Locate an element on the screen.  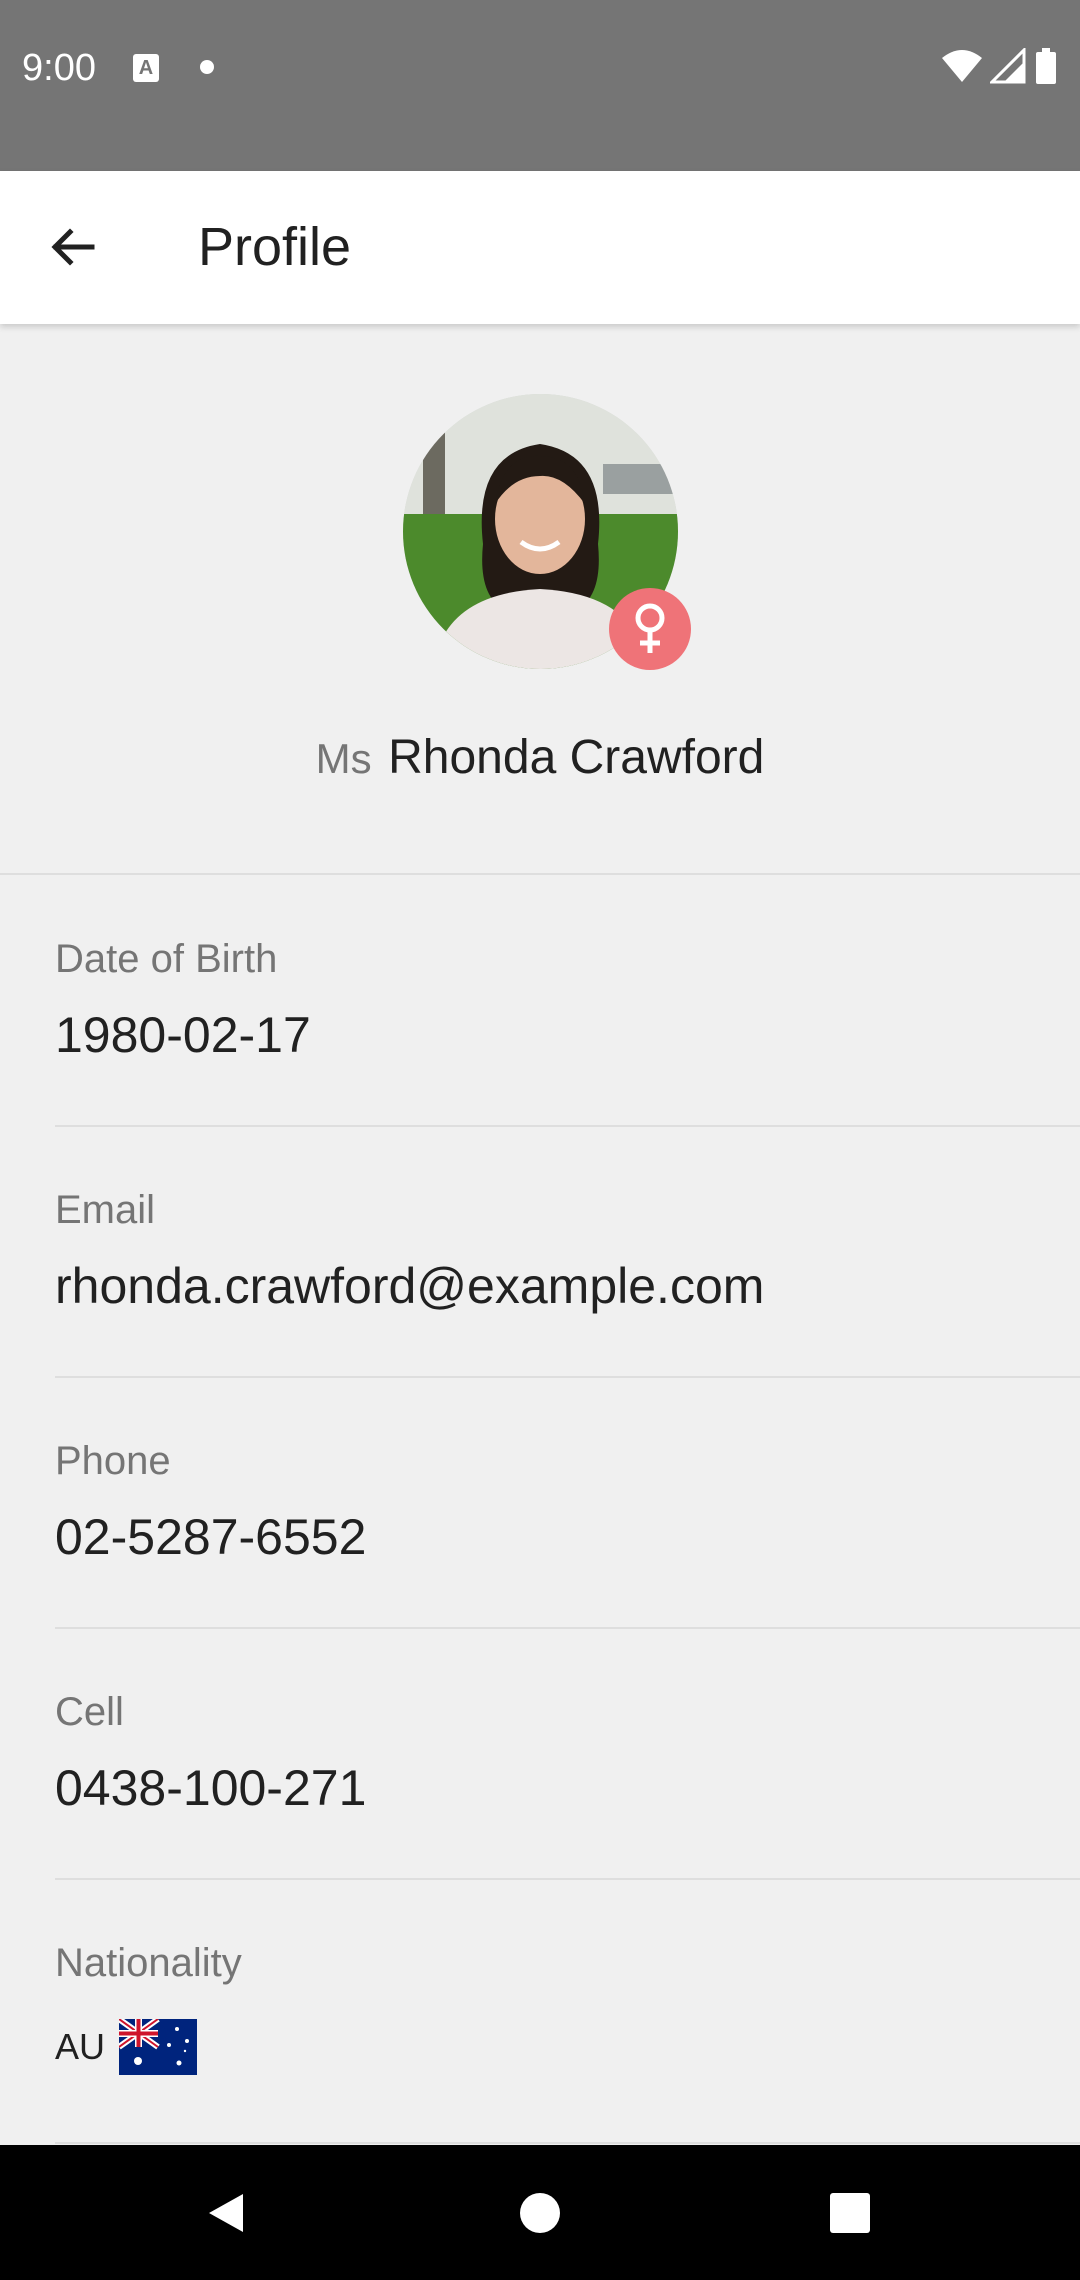
gender-badge is located at coordinates (650, 629).